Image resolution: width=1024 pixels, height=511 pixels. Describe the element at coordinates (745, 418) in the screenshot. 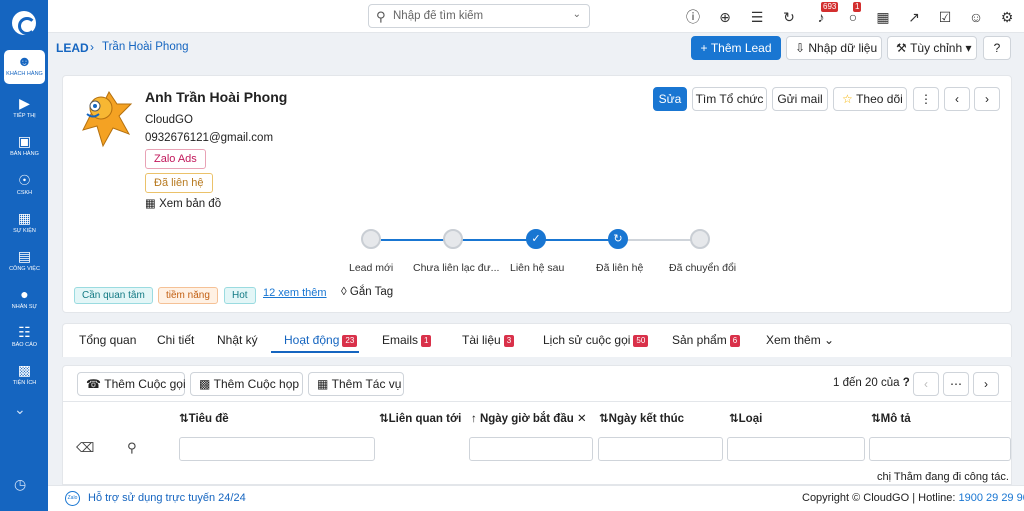

I see `column-header-type: ⇅Loại` at that location.